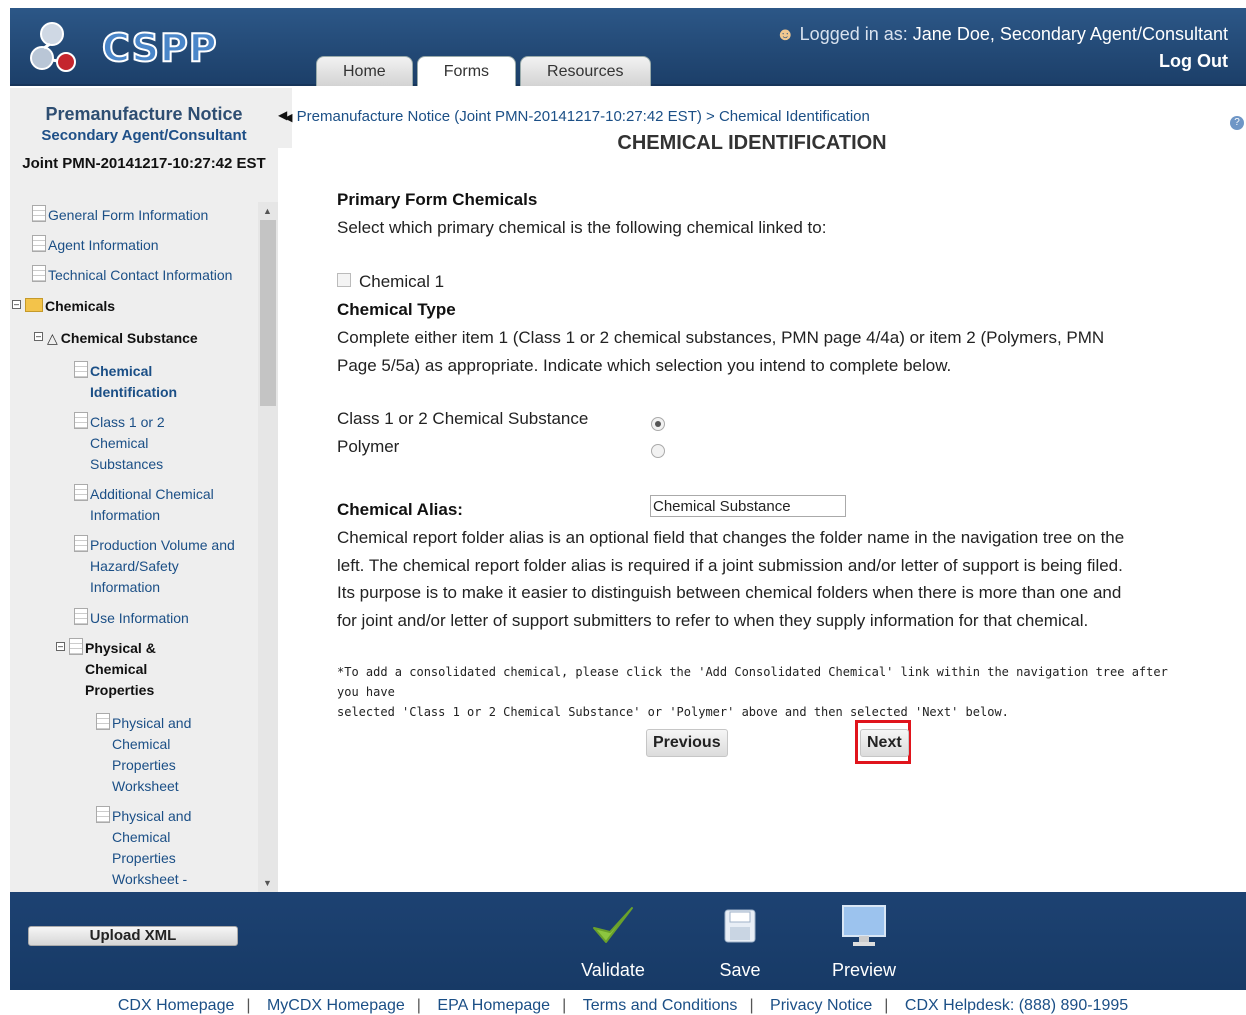 The height and width of the screenshot is (1015, 1246). I want to click on footer-link-terms: Terms and Conditions, so click(660, 1005).